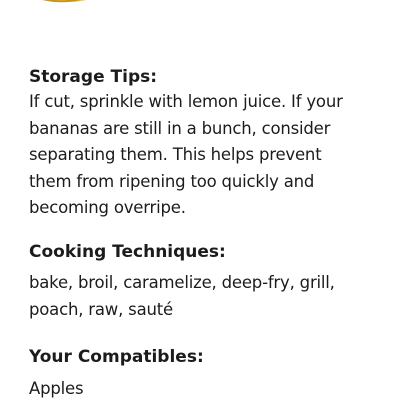 The width and height of the screenshot is (400, 400). I want to click on storage-tips-line: bananas are still in a bunch, consider, so click(180, 128).